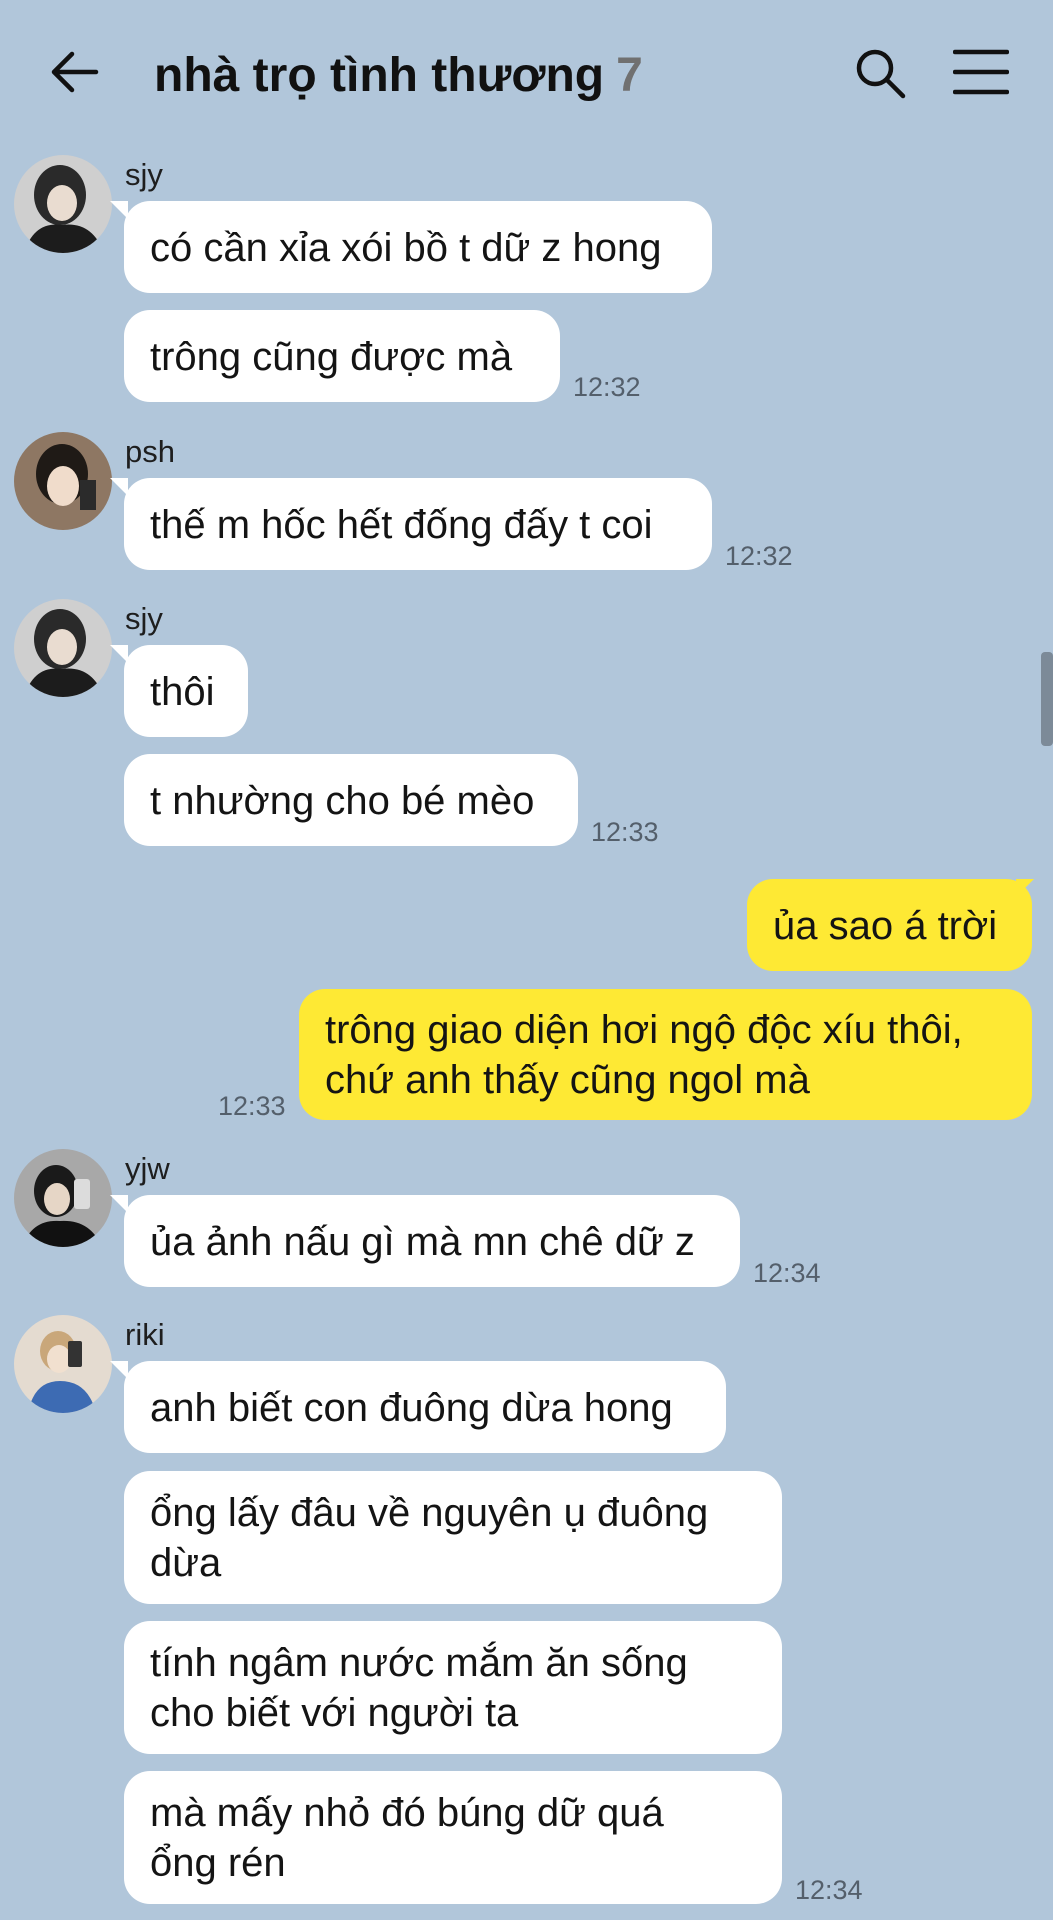 This screenshot has width=1053, height=1920. I want to click on message-line: tính ngâm nước mắm ăn sống, so click(419, 1663).